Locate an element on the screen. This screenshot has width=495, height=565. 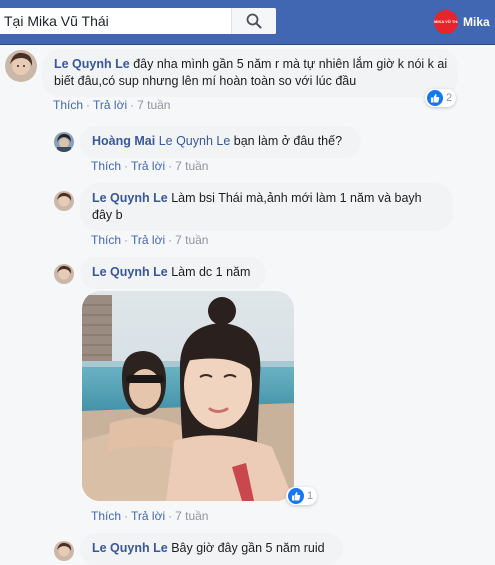
search-input is located at coordinates (115, 21).